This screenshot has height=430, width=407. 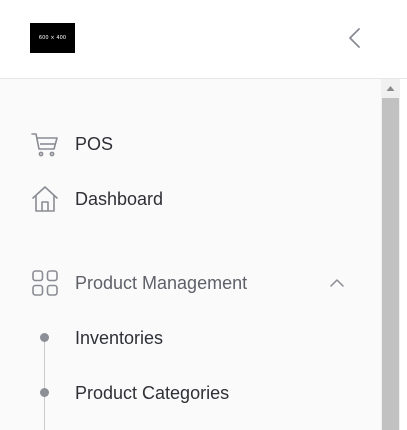 I want to click on sidebar-item-dashboard: Dashboard, so click(x=96, y=199).